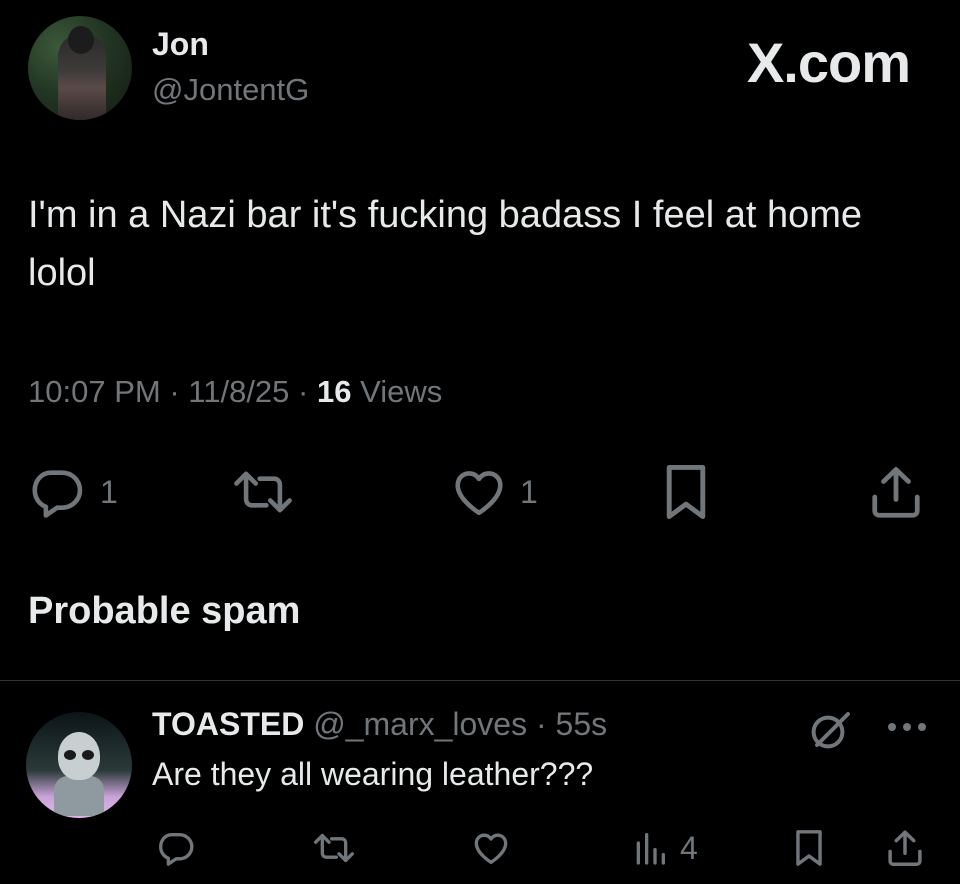  Describe the element at coordinates (373, 774) in the screenshot. I see `reply-text: Are they all wearing leather???` at that location.